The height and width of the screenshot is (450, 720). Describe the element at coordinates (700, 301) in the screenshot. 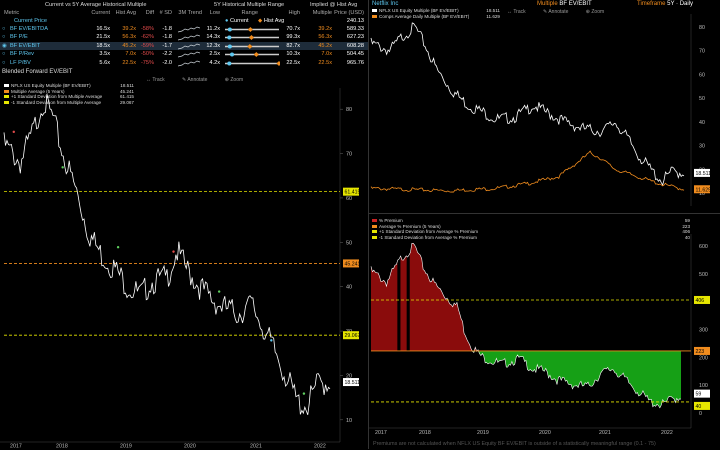

I see `tag-plus-sd: 406` at that location.